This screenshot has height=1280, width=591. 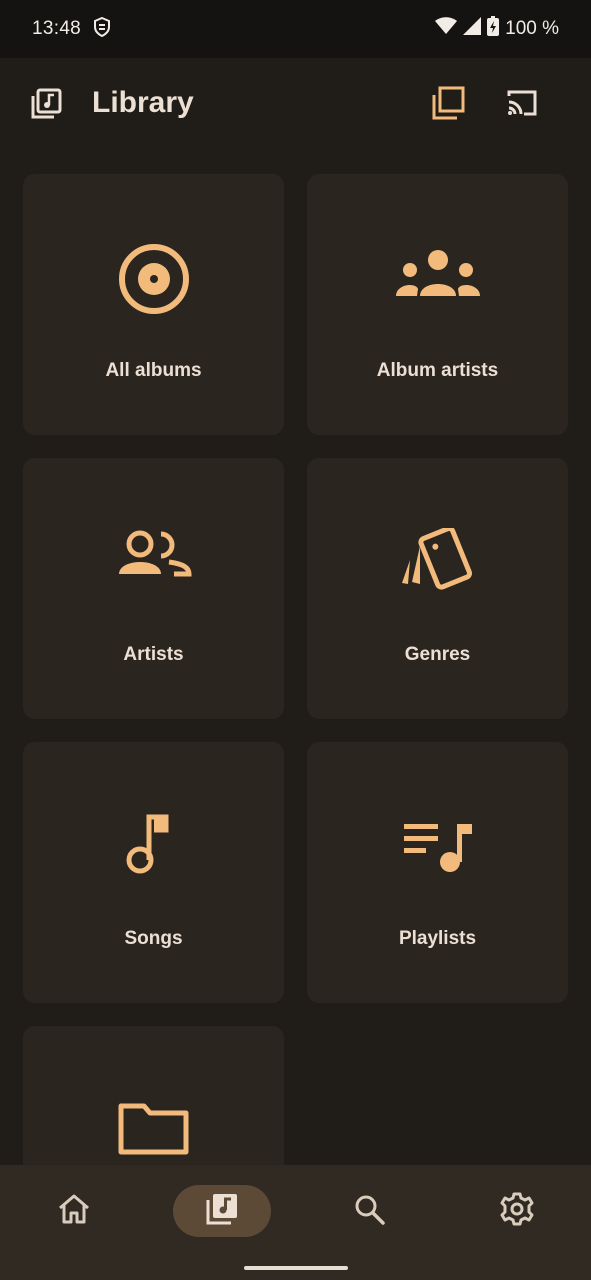 I want to click on tile-label: Artists, so click(x=153, y=654).